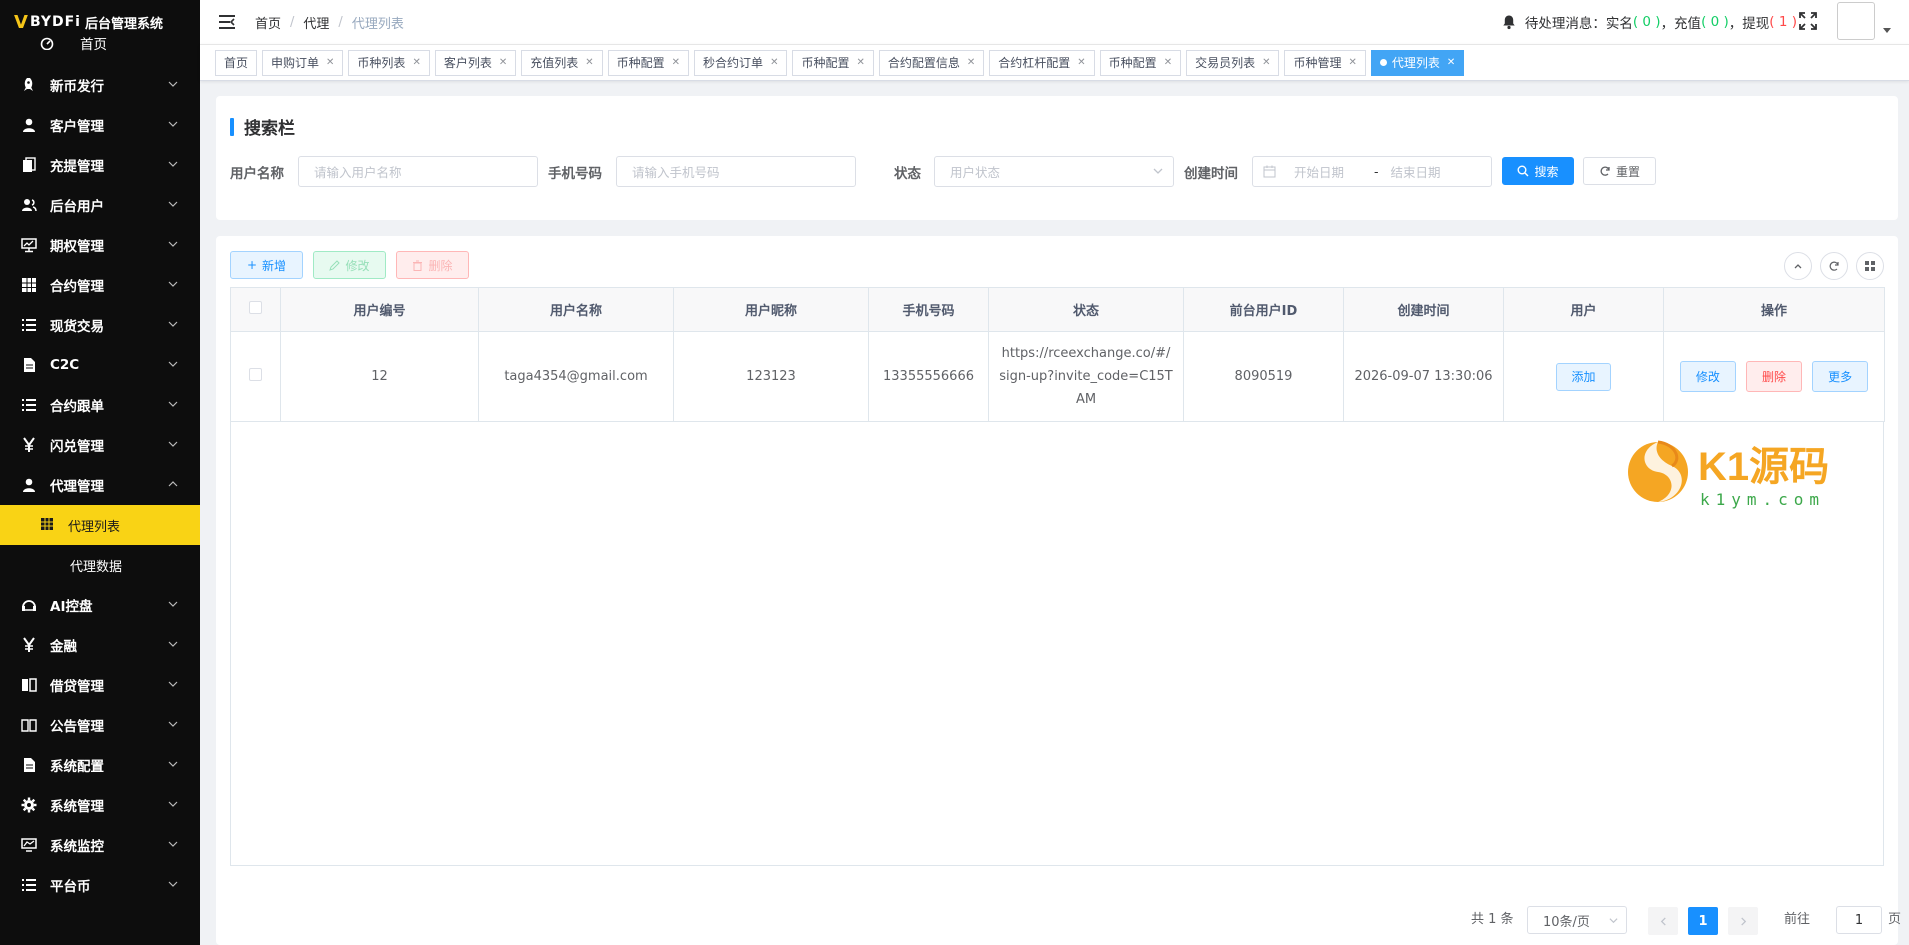  Describe the element at coordinates (100, 645) in the screenshot. I see `sidebar-item: 金融` at that location.